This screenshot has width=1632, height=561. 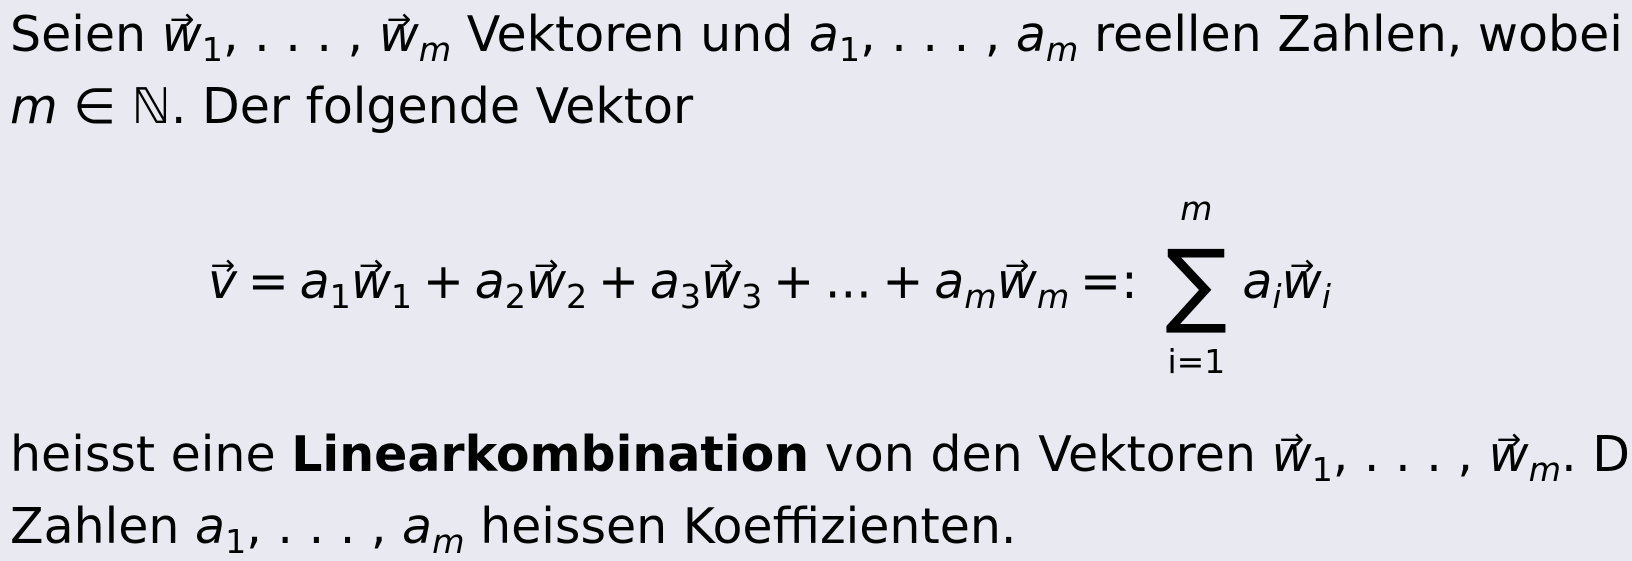 What do you see at coordinates (531, 282) in the screenshot?
I see `term-a2w2: a2 → w2` at bounding box center [531, 282].